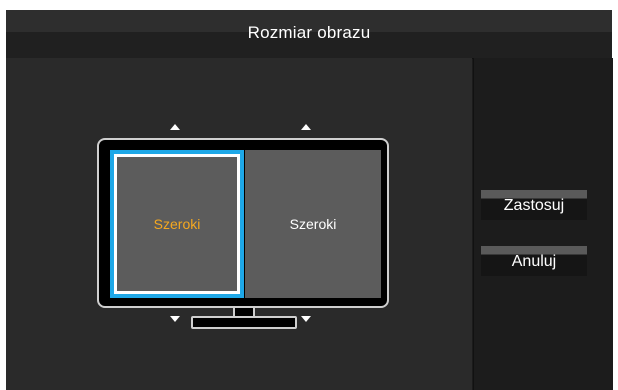 The width and height of the screenshot is (618, 390). I want to click on apply-button-label: Zastosuj, so click(534, 205).